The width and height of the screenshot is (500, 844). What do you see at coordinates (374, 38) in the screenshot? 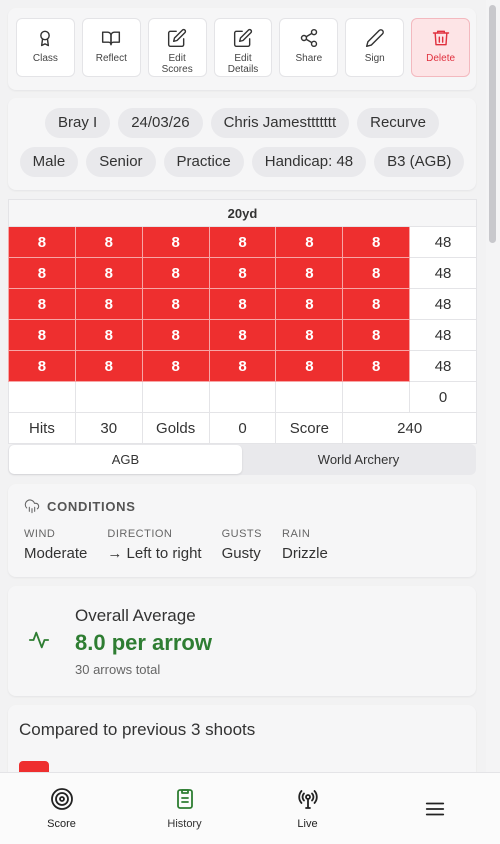
I see `pencil-icon` at bounding box center [374, 38].